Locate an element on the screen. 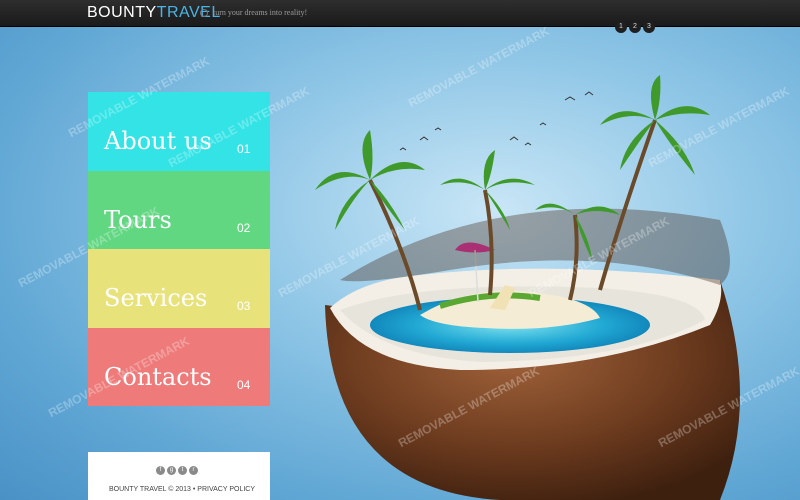 The width and height of the screenshot is (800, 500). menu-item-contacts: Contacts 04 is located at coordinates (179, 366).